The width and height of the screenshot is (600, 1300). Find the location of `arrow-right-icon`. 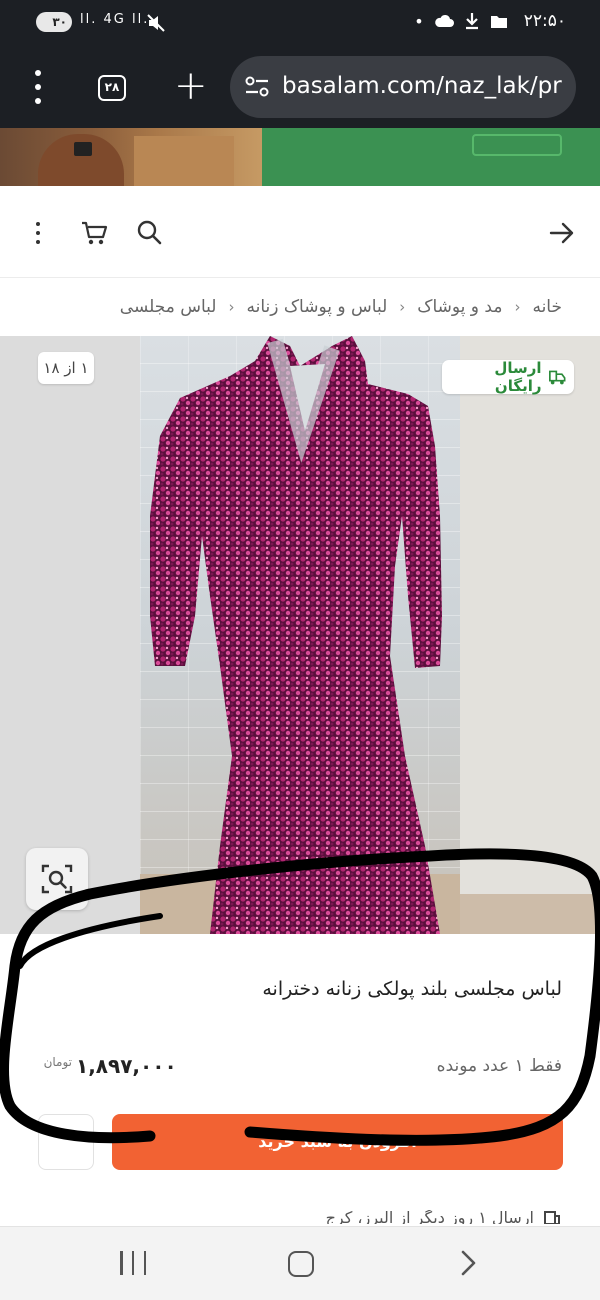

arrow-right-icon is located at coordinates (562, 233).